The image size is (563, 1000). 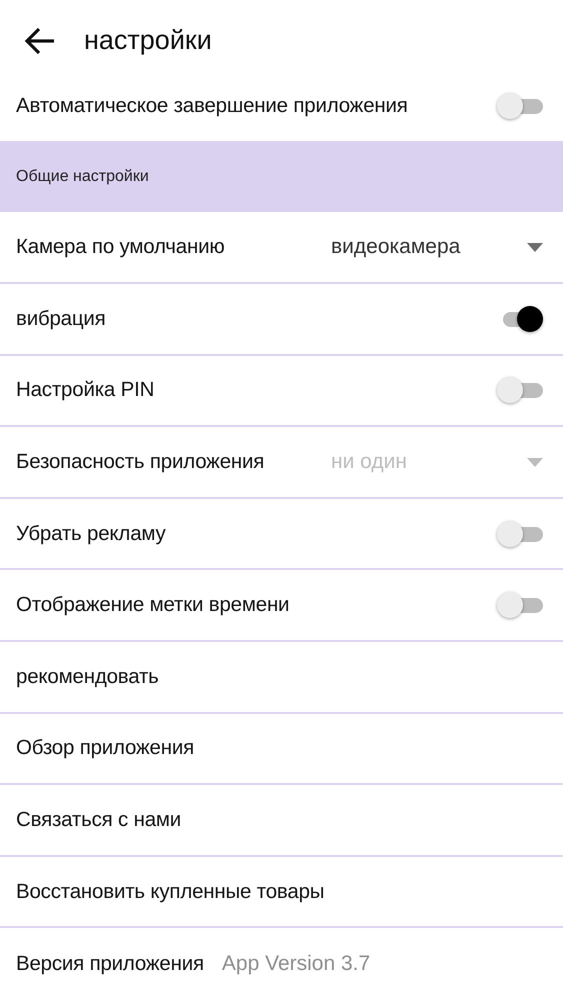 I want to click on back-arrow-icon, so click(x=40, y=40).